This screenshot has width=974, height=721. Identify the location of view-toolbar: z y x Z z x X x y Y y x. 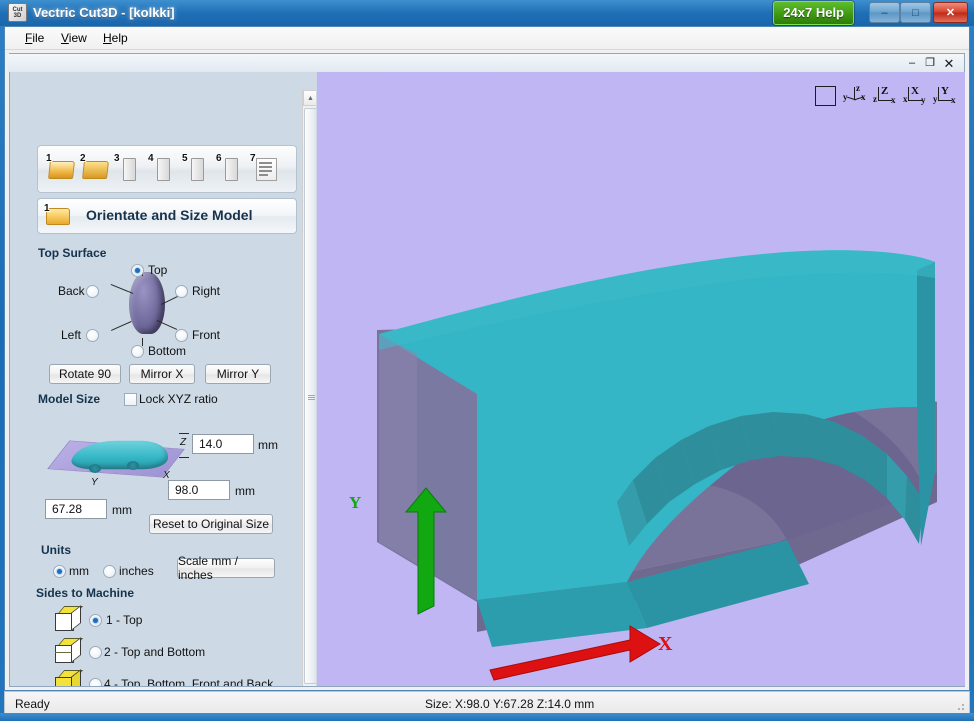
(885, 95).